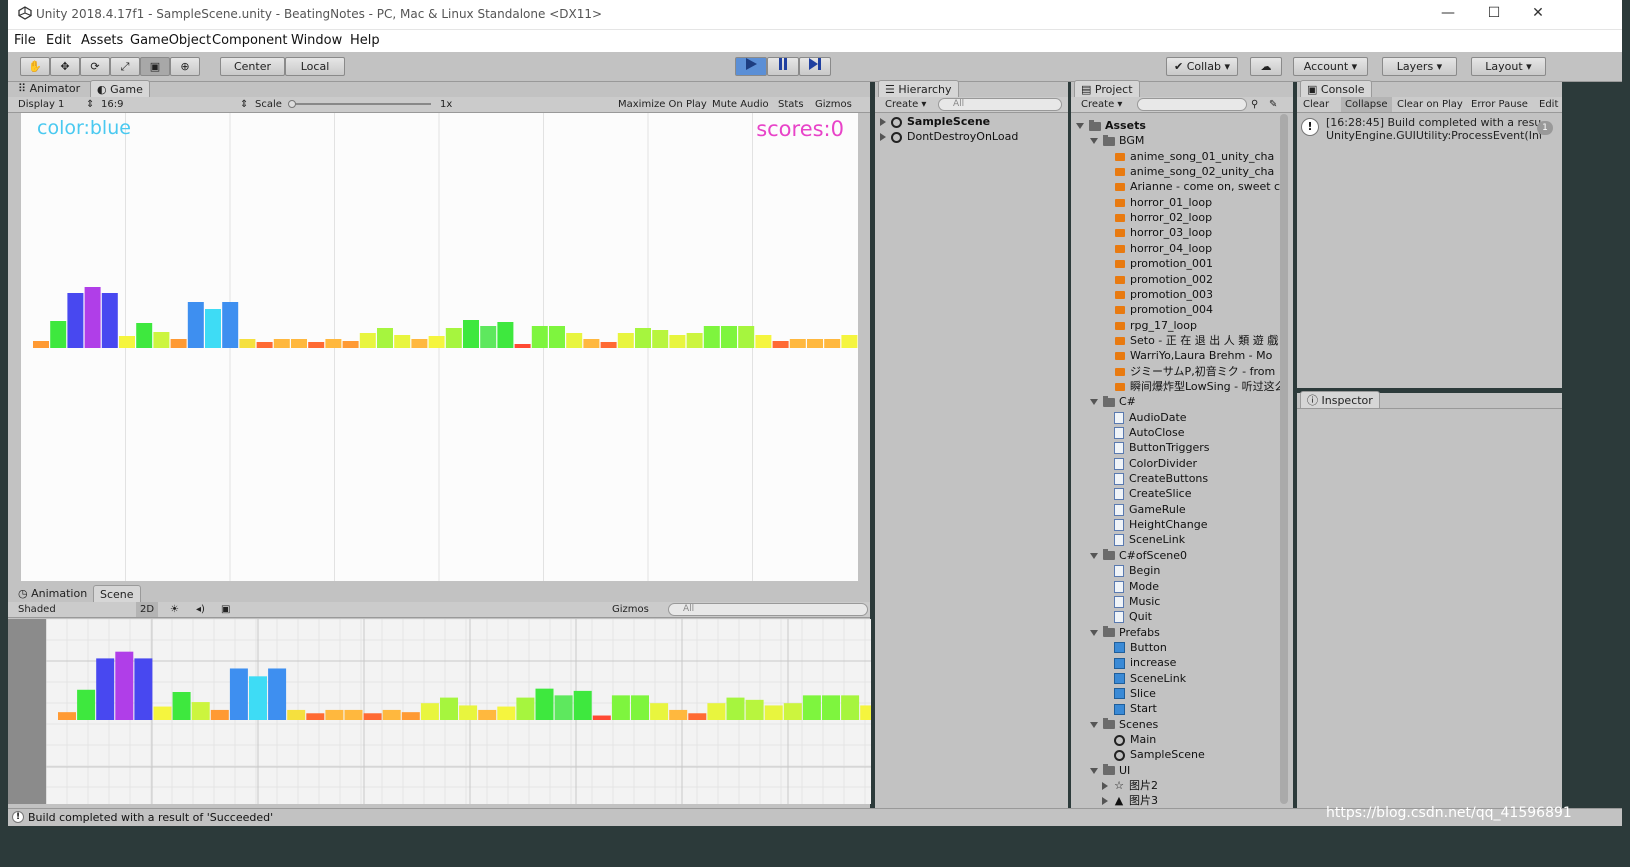  What do you see at coordinates (95, 66) in the screenshot?
I see `rotate-tool-icon: ⟳` at bounding box center [95, 66].